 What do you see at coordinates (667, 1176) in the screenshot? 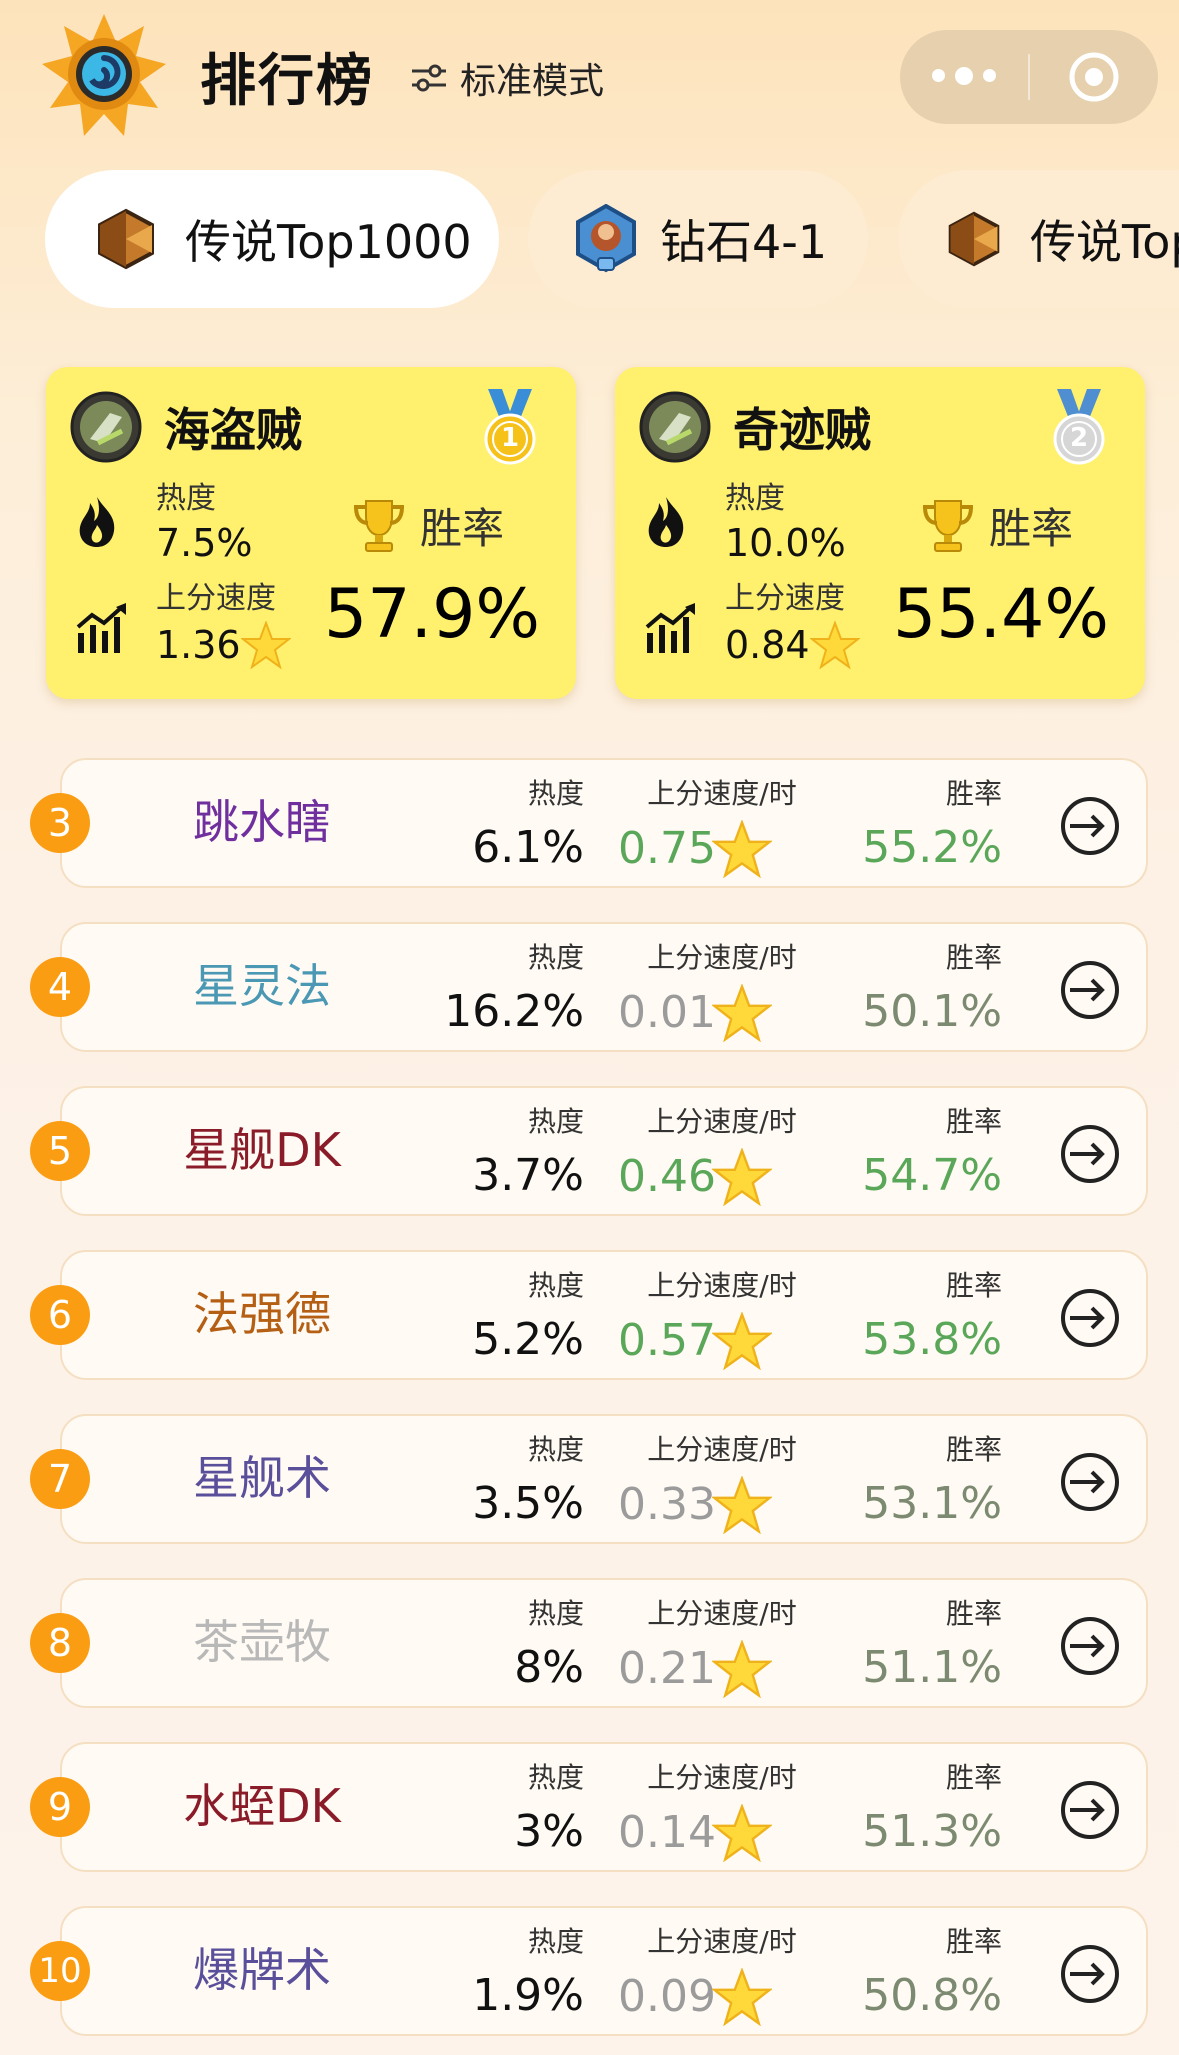
I see `speed-value: 0.46` at bounding box center [667, 1176].